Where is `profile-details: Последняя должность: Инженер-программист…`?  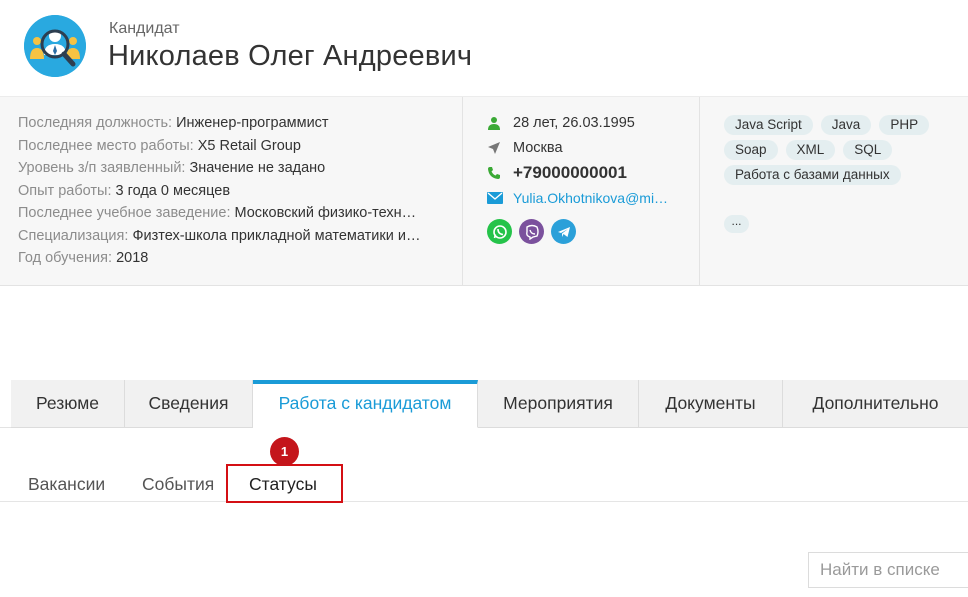 profile-details: Последняя должность: Инженер-программист… is located at coordinates (233, 191).